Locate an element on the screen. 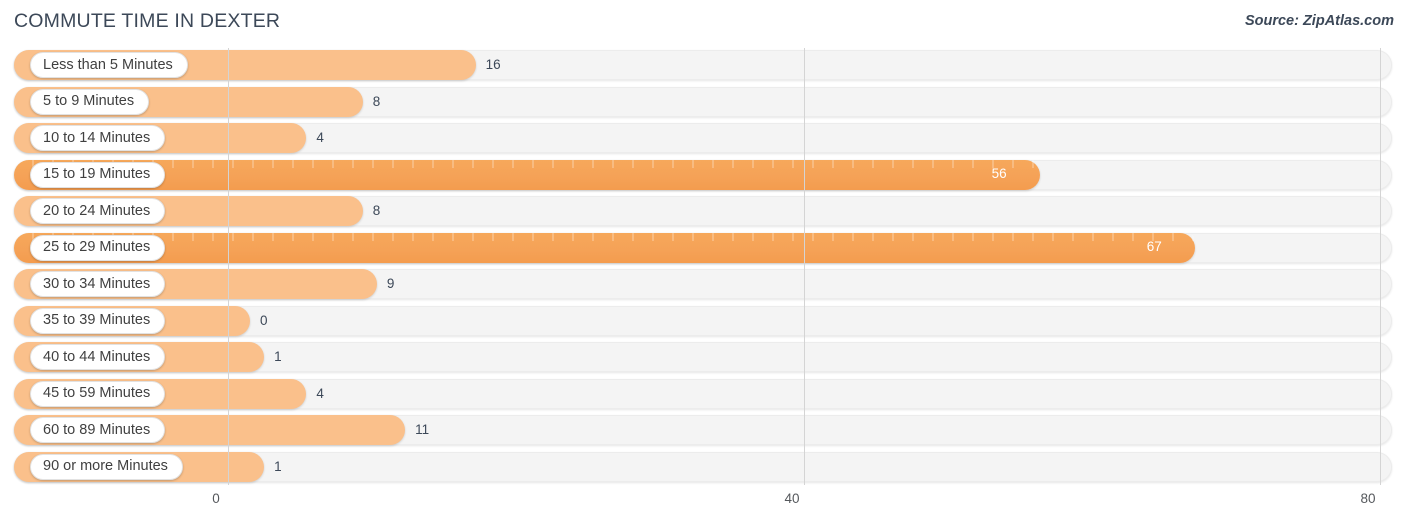 This screenshot has height=523, width=1406. category-label-pill: 5 to 9 Minutes is located at coordinates (90, 101).